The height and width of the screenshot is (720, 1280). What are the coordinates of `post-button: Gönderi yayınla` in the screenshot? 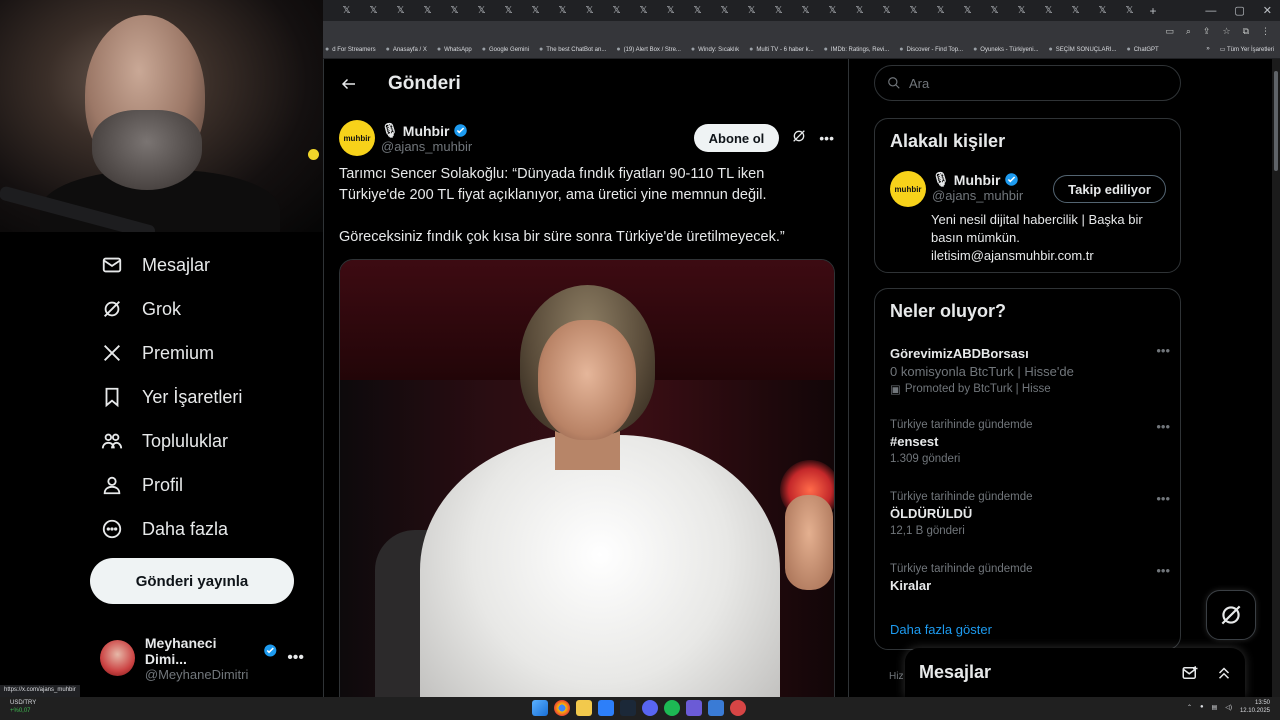 It's located at (192, 581).